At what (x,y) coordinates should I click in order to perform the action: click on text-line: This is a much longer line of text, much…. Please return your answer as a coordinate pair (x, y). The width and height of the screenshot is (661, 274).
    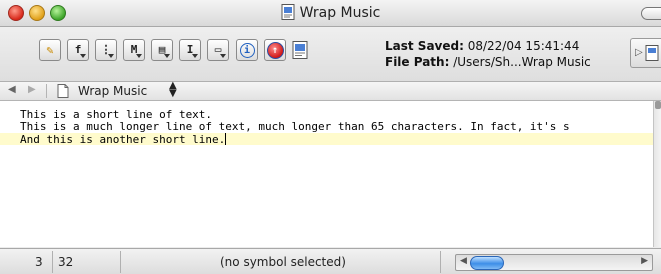
    Looking at the image, I should click on (295, 126).